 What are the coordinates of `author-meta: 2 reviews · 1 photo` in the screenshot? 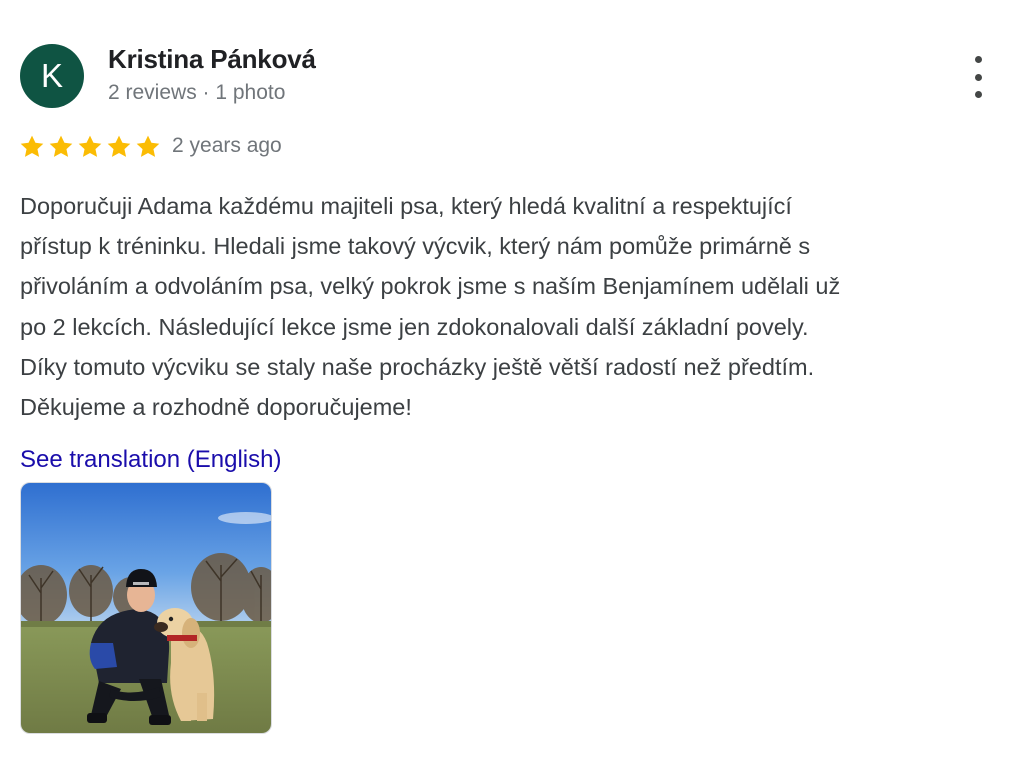 It's located at (197, 92).